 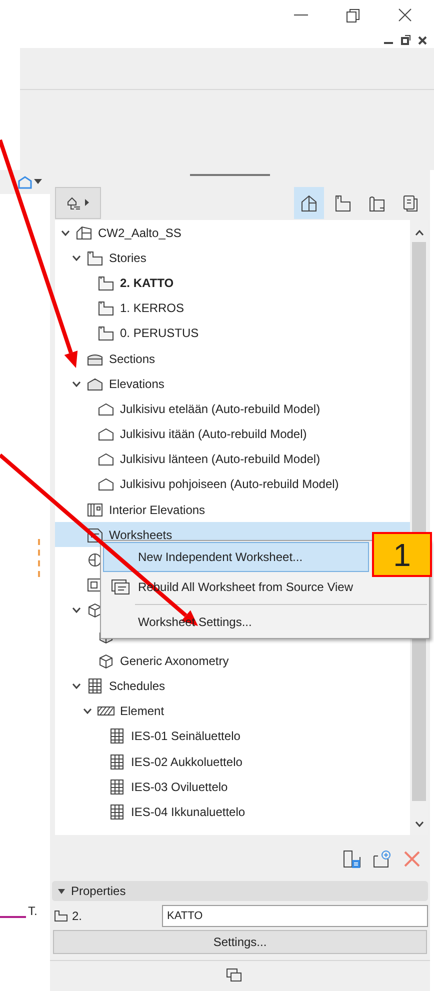 What do you see at coordinates (402, 554) in the screenshot?
I see `step-badge: 1` at bounding box center [402, 554].